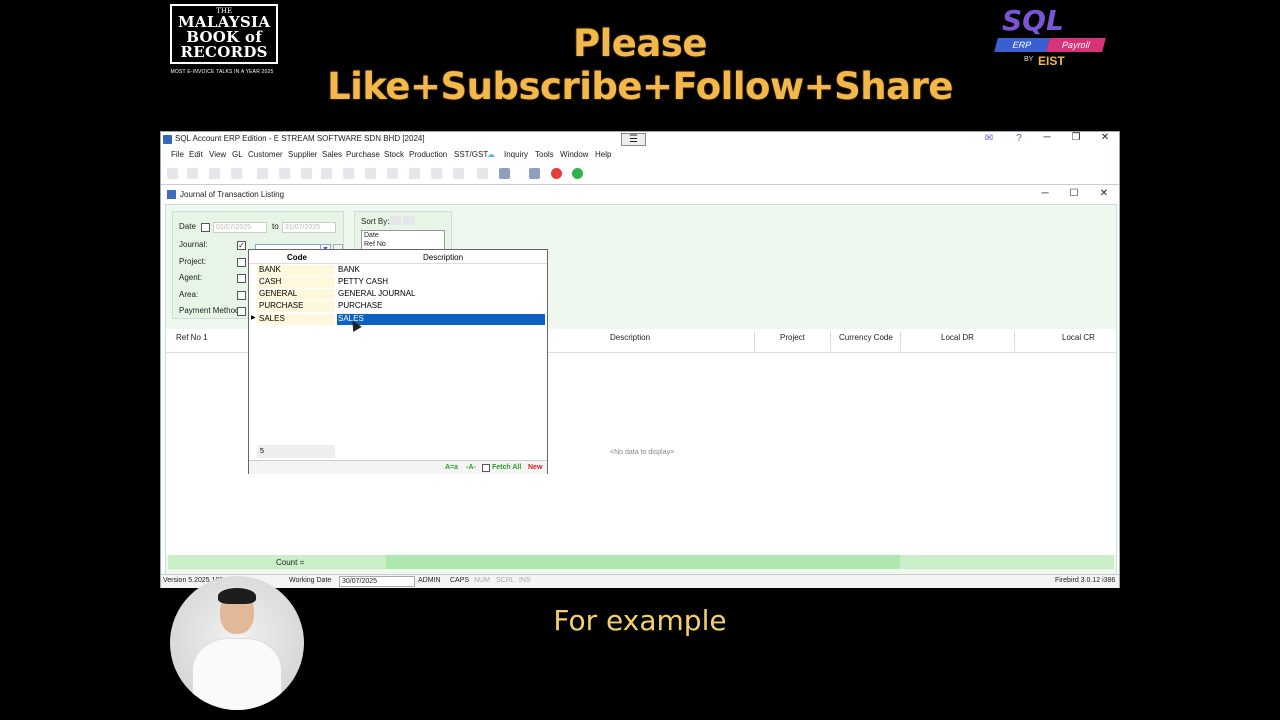 The width and height of the screenshot is (1280, 720). I want to click on sort-panel: Sort By: Date Ref No, so click(403, 231).